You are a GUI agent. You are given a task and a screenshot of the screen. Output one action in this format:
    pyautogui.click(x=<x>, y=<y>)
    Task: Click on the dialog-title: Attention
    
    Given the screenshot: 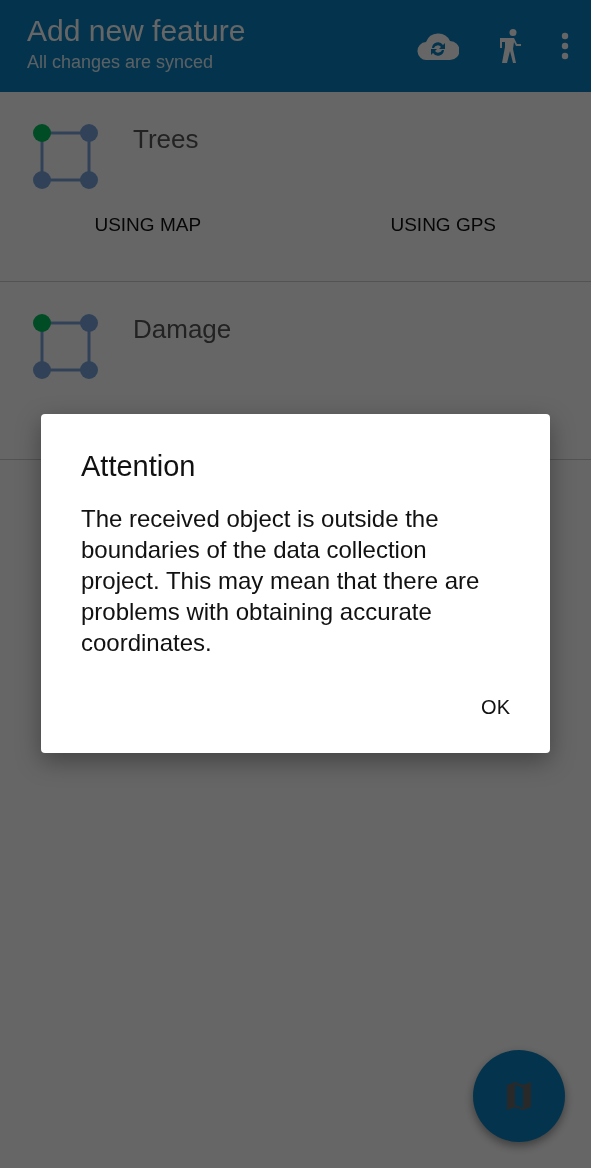 What is the action you would take?
    pyautogui.click(x=139, y=466)
    